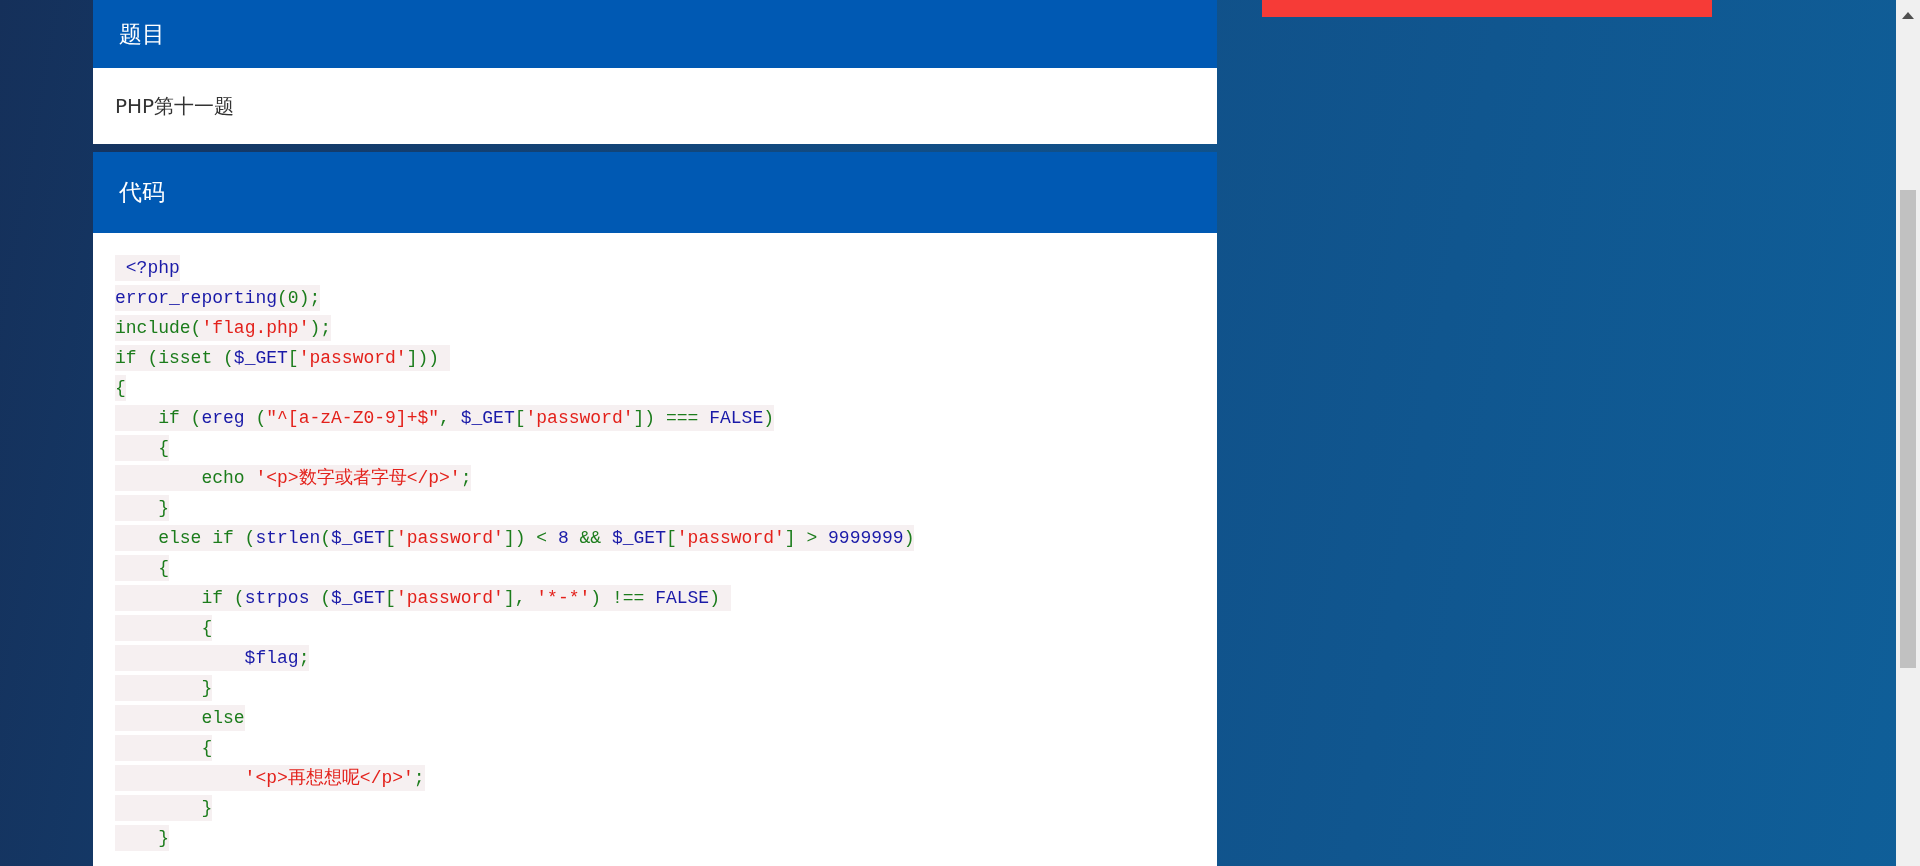 This screenshot has height=866, width=1920. What do you see at coordinates (1908, 429) in the screenshot?
I see `scrollbar-thumb` at bounding box center [1908, 429].